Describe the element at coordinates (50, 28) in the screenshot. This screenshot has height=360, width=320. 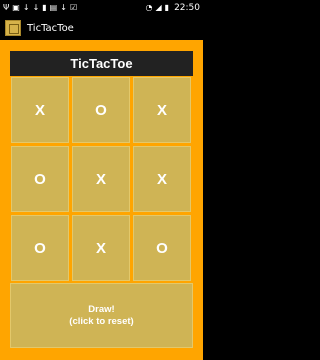
I see `app-title: TicTacToe` at that location.